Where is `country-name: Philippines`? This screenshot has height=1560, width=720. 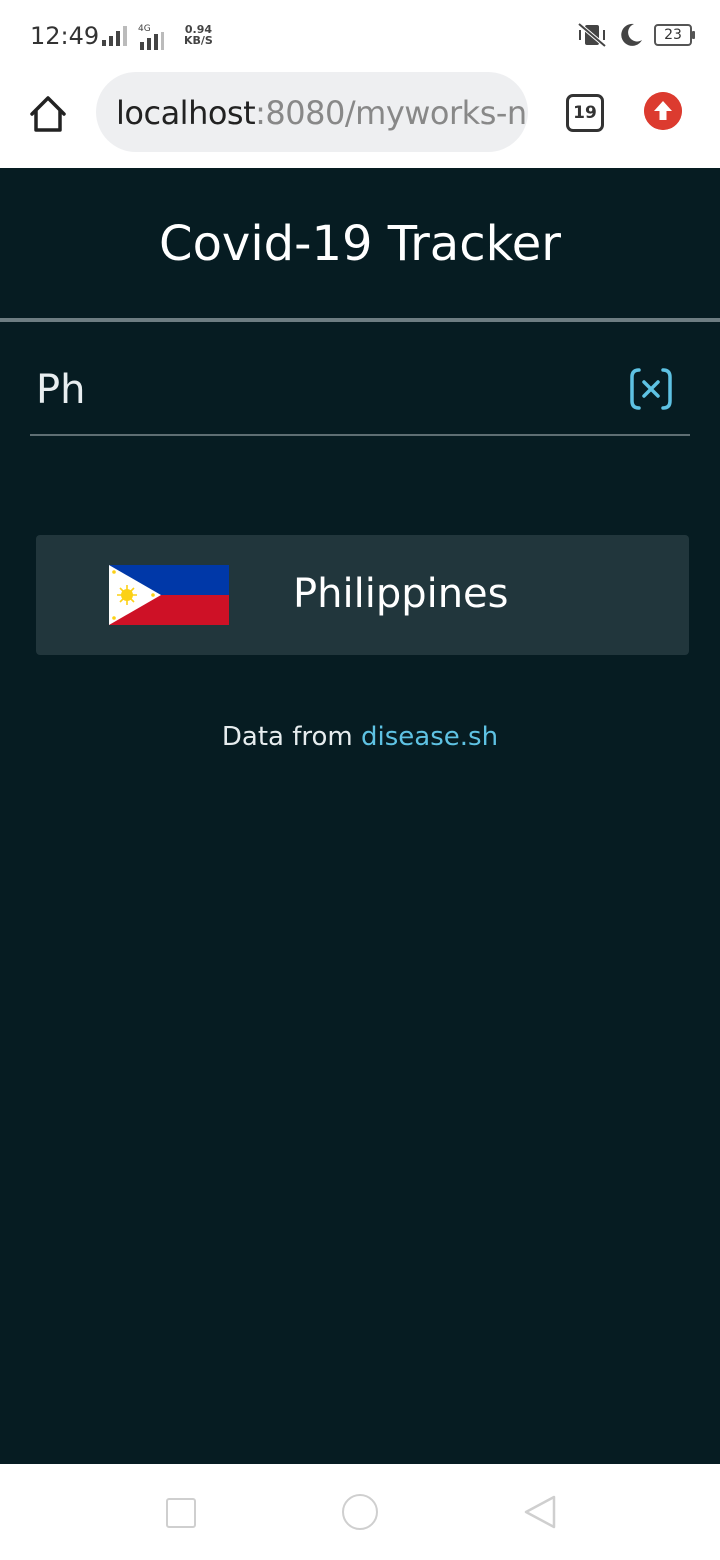 country-name: Philippines is located at coordinates (401, 594).